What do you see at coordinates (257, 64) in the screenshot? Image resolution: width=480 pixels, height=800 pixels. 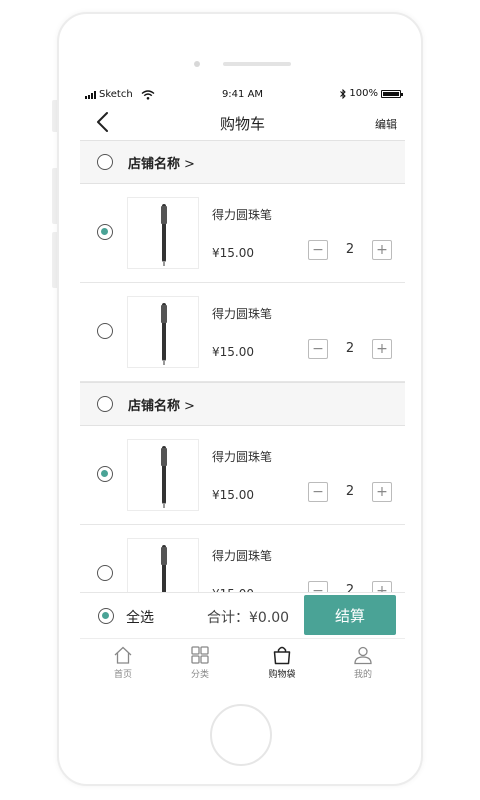 I see `earpiece-speaker` at bounding box center [257, 64].